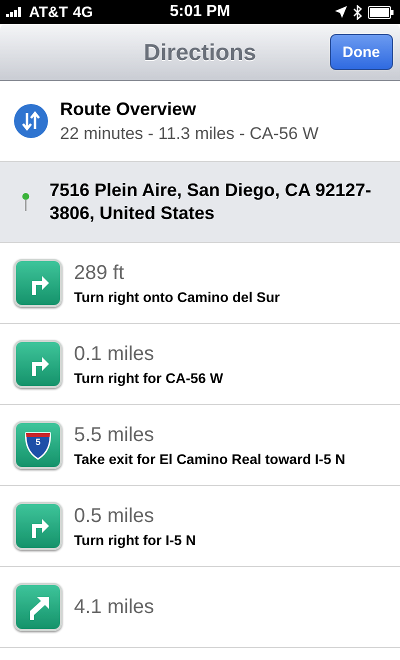 The width and height of the screenshot is (400, 660). Describe the element at coordinates (38, 445) in the screenshot. I see `interstate-shield-icon: 5` at that location.